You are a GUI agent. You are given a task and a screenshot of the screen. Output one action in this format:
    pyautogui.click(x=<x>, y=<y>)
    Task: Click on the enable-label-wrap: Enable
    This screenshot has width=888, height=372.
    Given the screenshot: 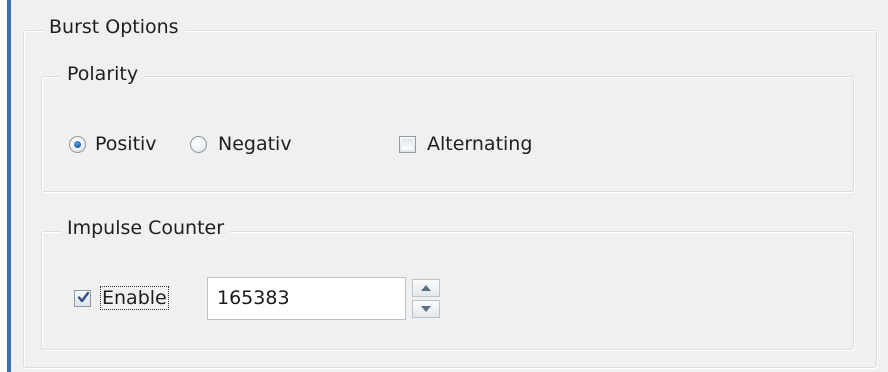 What is the action you would take?
    pyautogui.click(x=134, y=298)
    